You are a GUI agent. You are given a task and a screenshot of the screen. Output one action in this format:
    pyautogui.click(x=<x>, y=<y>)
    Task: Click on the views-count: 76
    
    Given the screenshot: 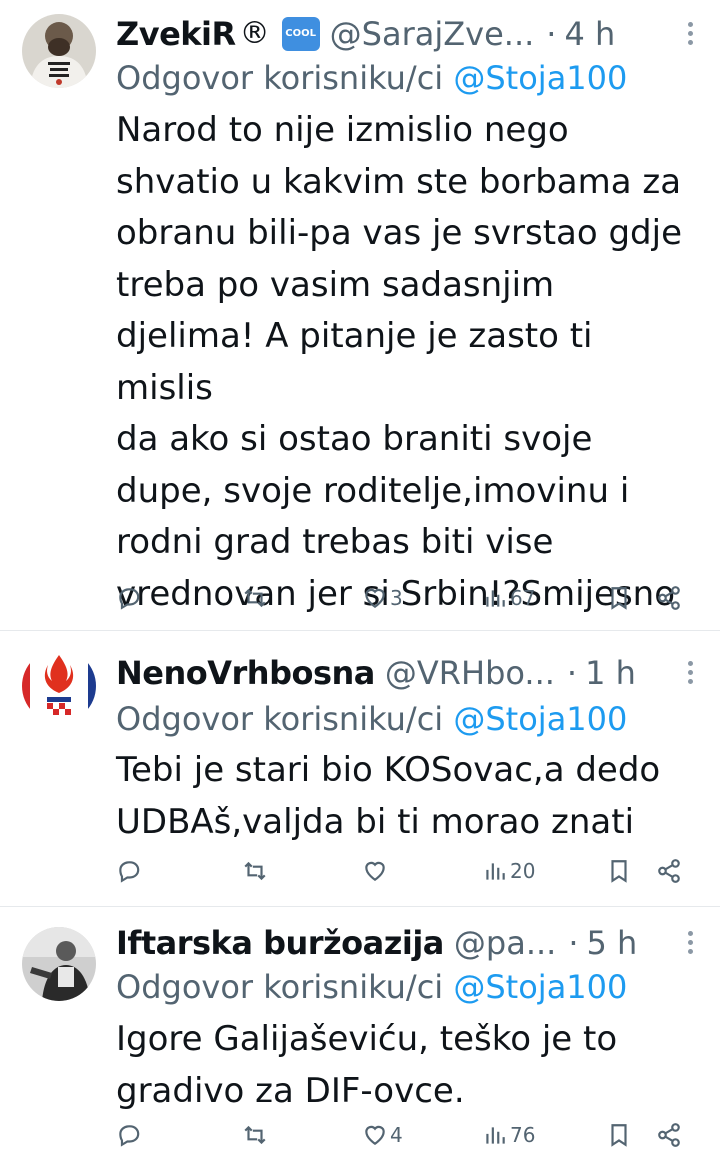 What is the action you would take?
    pyautogui.click(x=523, y=1135)
    